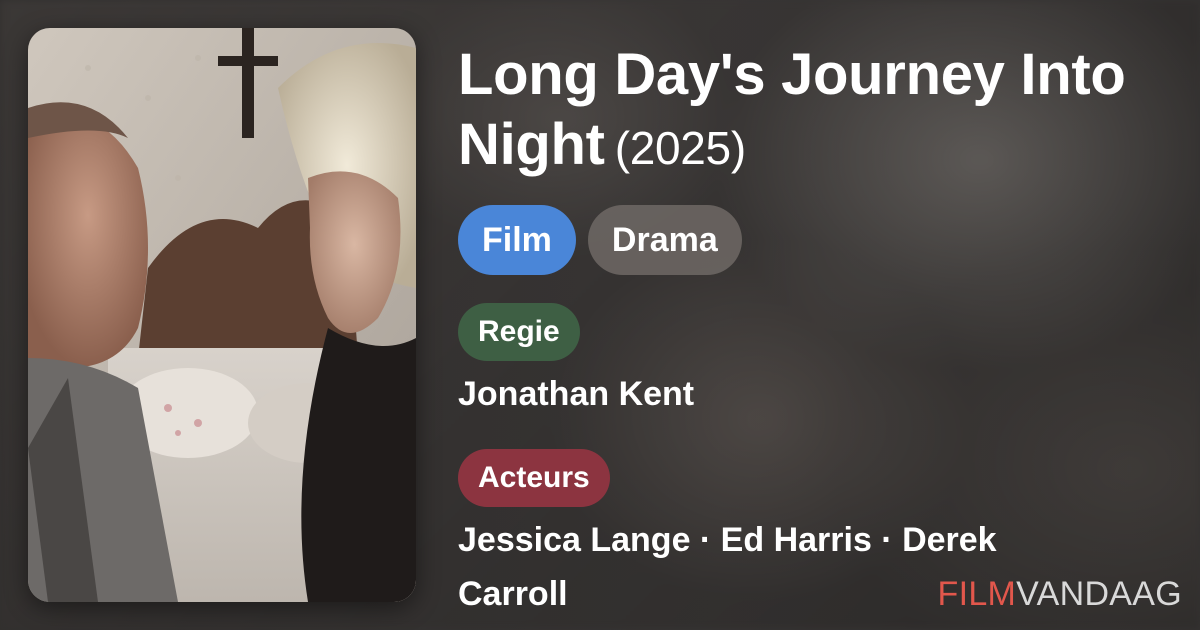 The image size is (1200, 630). What do you see at coordinates (519, 332) in the screenshot?
I see `director-label: Regie` at bounding box center [519, 332].